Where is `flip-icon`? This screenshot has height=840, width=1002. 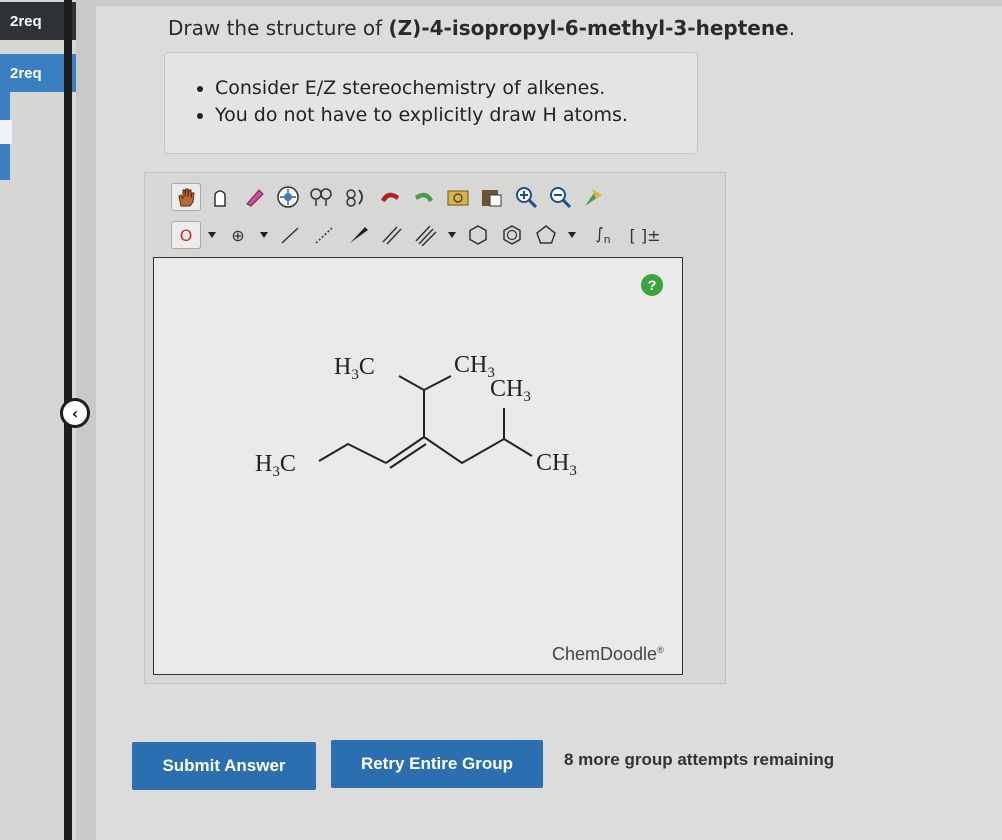 flip-icon is located at coordinates (356, 197).